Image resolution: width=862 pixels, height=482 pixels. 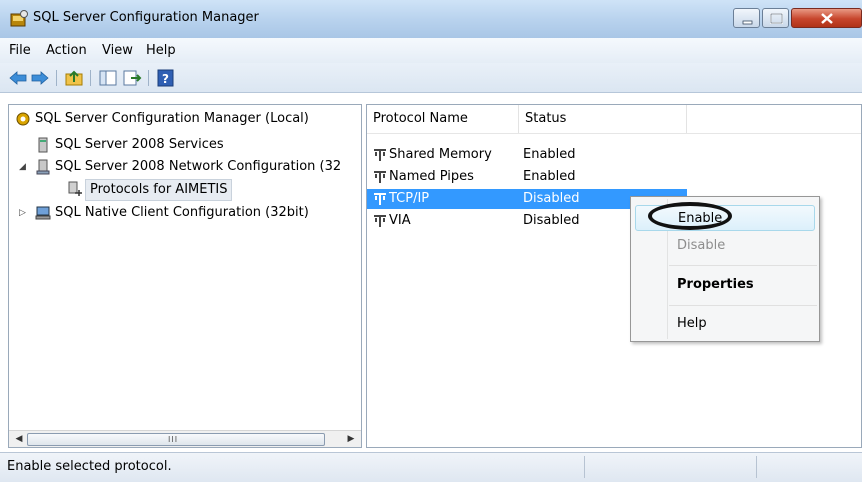 I want to click on highlight-circle, so click(x=690, y=216).